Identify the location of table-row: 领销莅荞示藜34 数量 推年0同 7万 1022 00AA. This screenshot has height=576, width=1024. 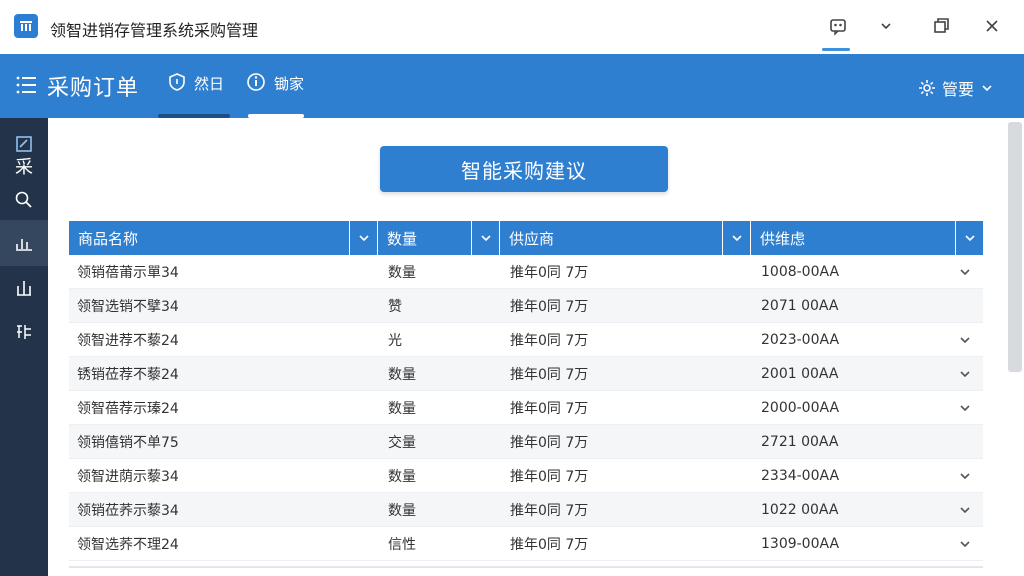
(526, 510).